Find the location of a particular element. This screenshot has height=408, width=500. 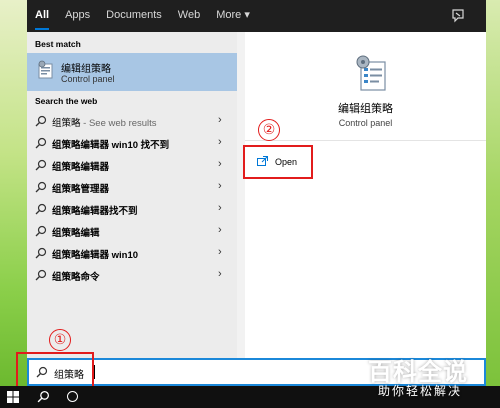

web-result-item: 组策略编辑器找不到 › is located at coordinates (132, 208).